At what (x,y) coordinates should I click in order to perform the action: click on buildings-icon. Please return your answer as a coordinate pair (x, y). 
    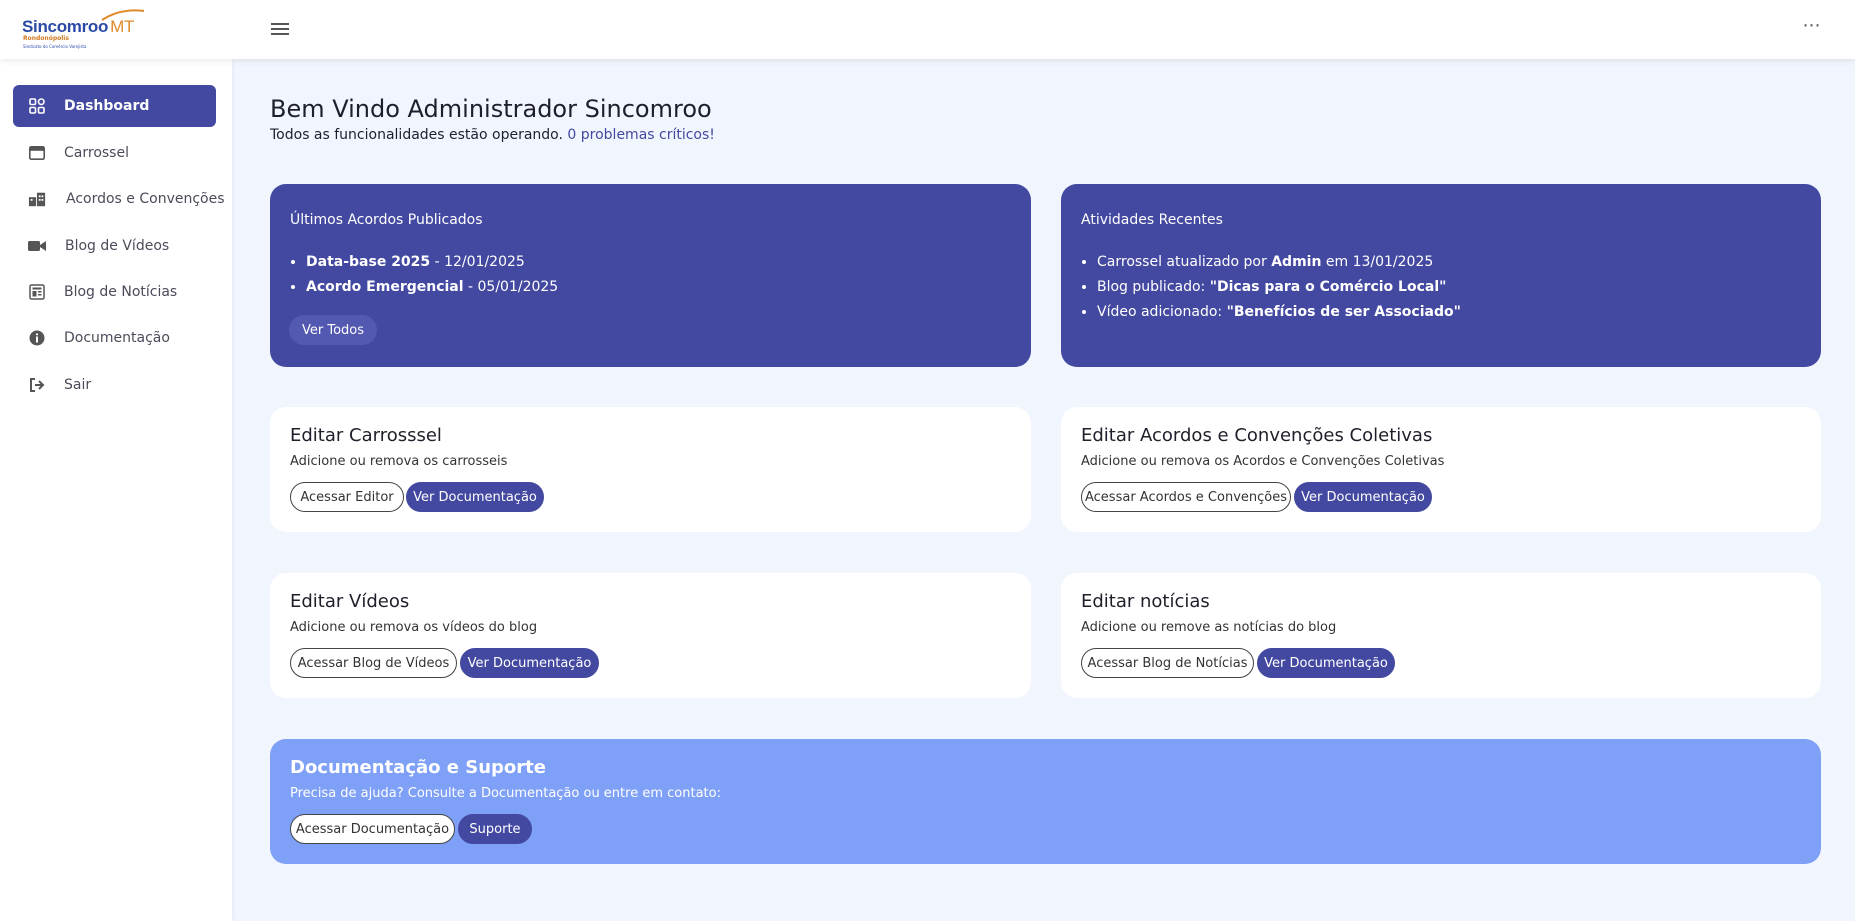
    Looking at the image, I should click on (37, 199).